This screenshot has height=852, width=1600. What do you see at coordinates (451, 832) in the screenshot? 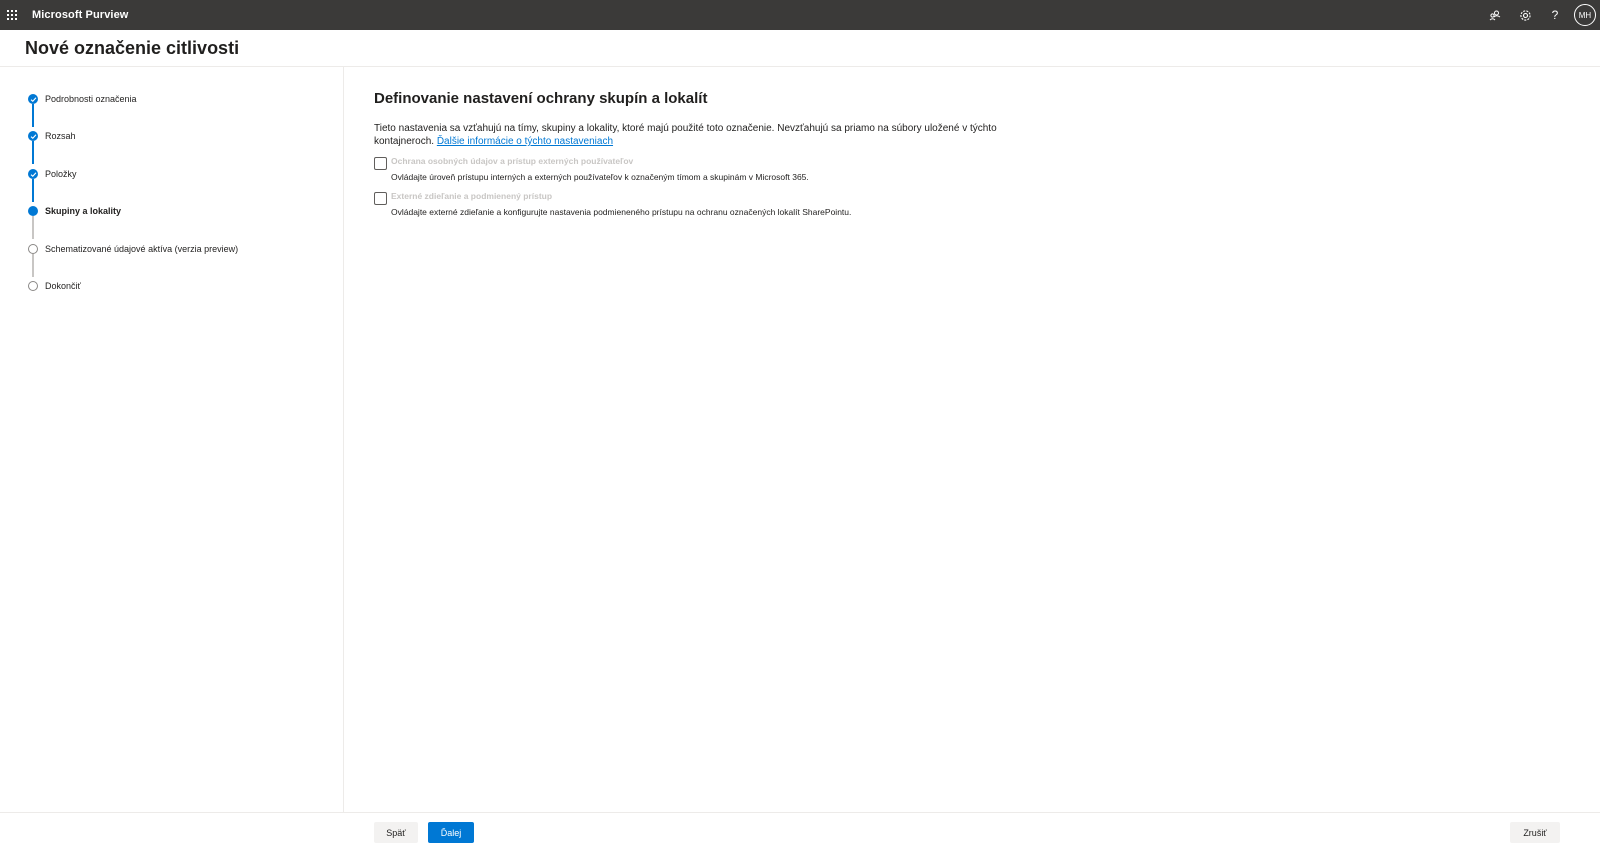
I see `next-button: Ďalej` at bounding box center [451, 832].